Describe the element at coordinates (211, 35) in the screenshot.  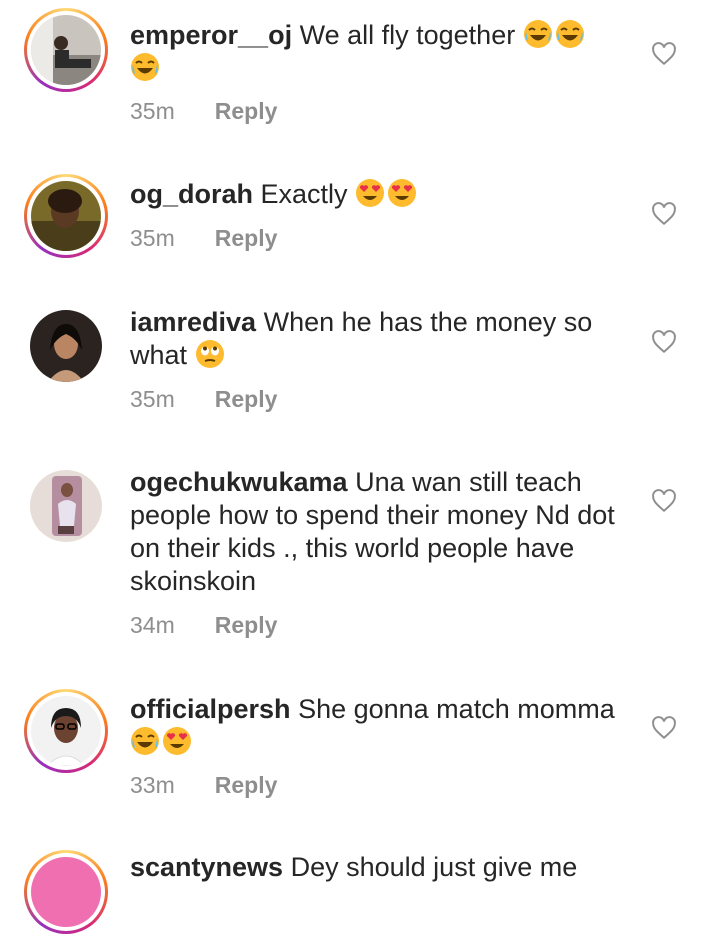
I see `comment-username: emperor__oj` at that location.